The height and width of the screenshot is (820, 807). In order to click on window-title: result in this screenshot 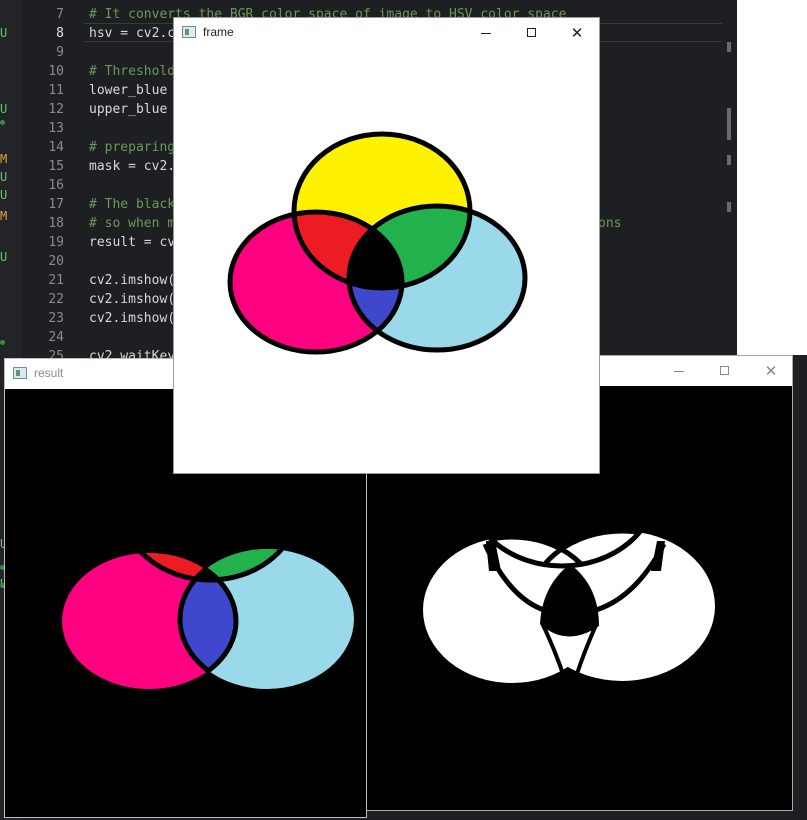, I will do `click(49, 373)`.